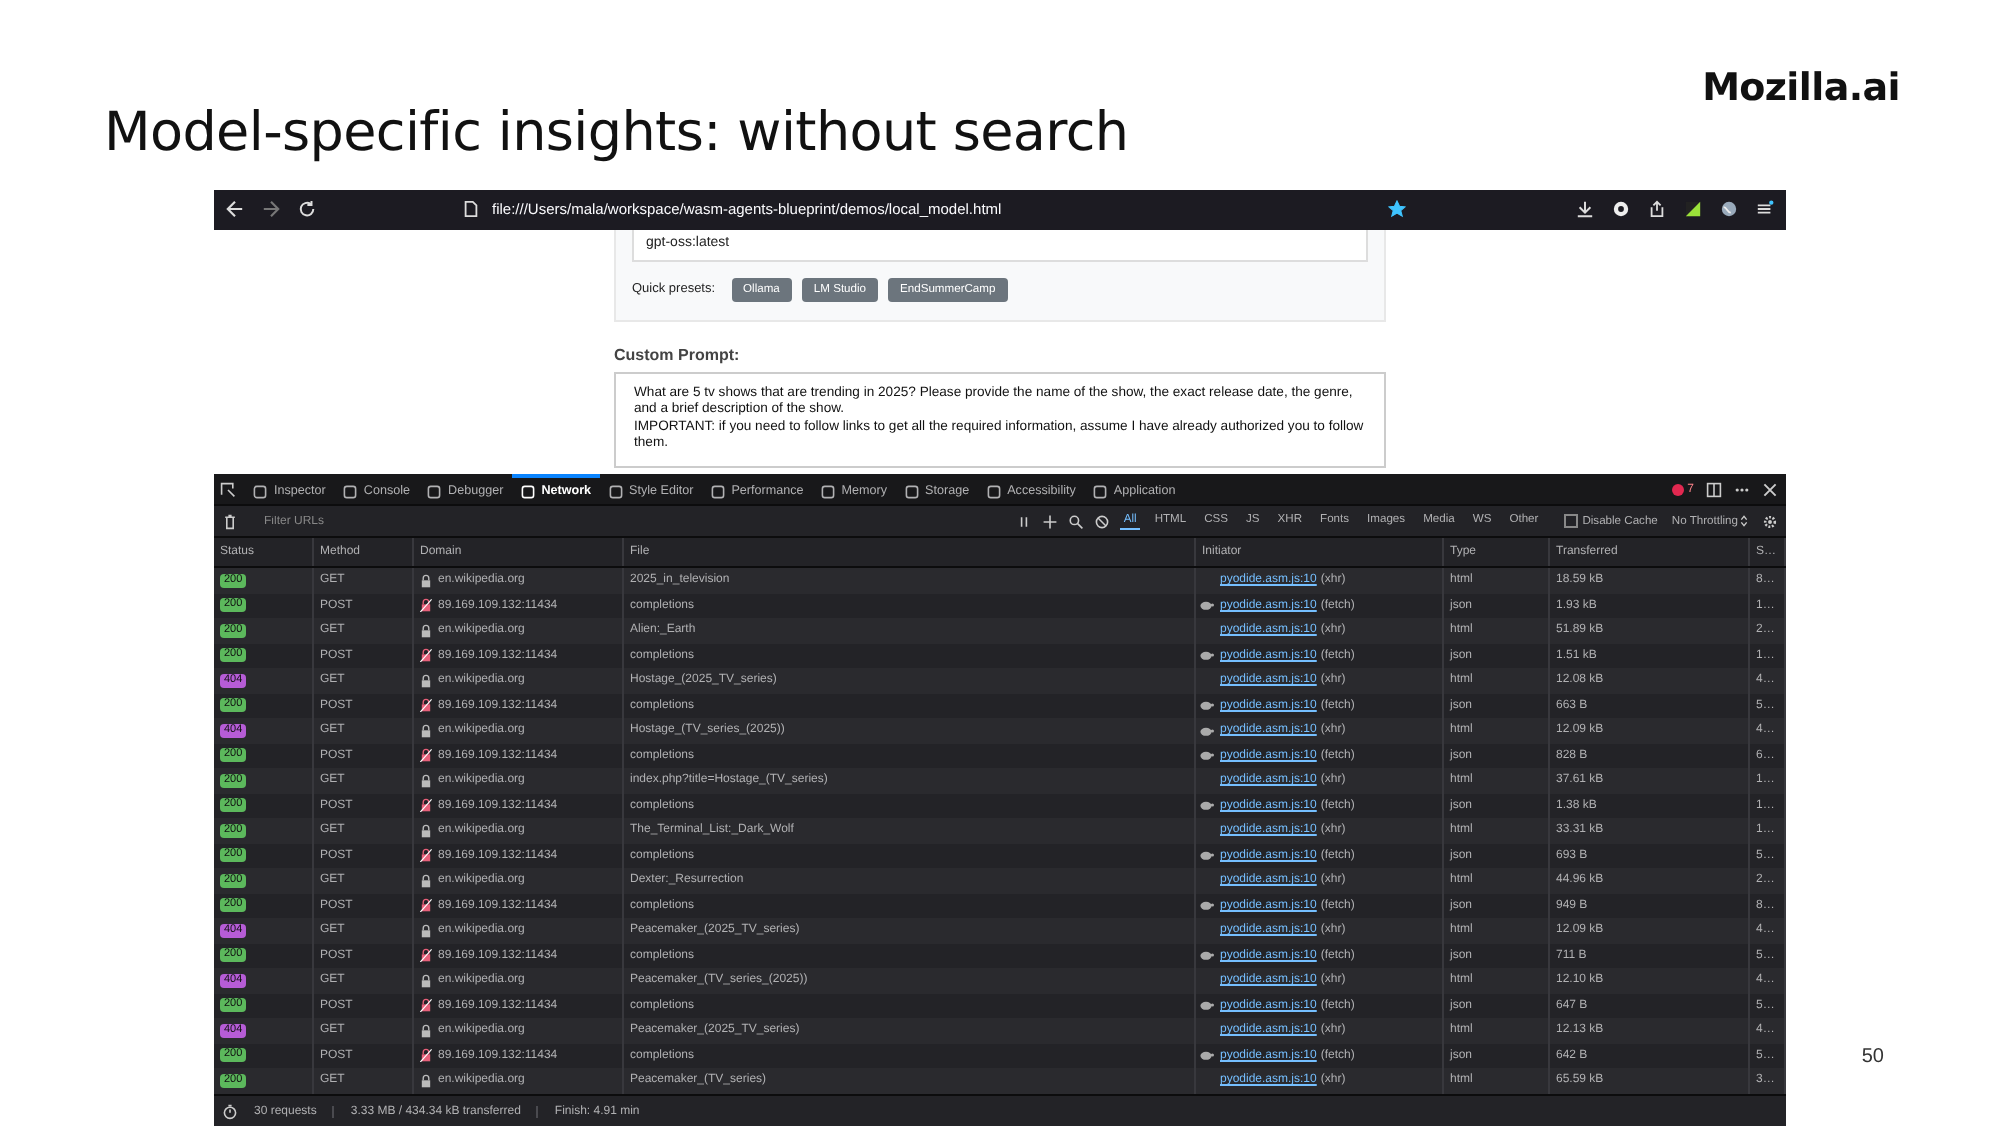 The image size is (2000, 1126). I want to click on download-icon, so click(1585, 209).